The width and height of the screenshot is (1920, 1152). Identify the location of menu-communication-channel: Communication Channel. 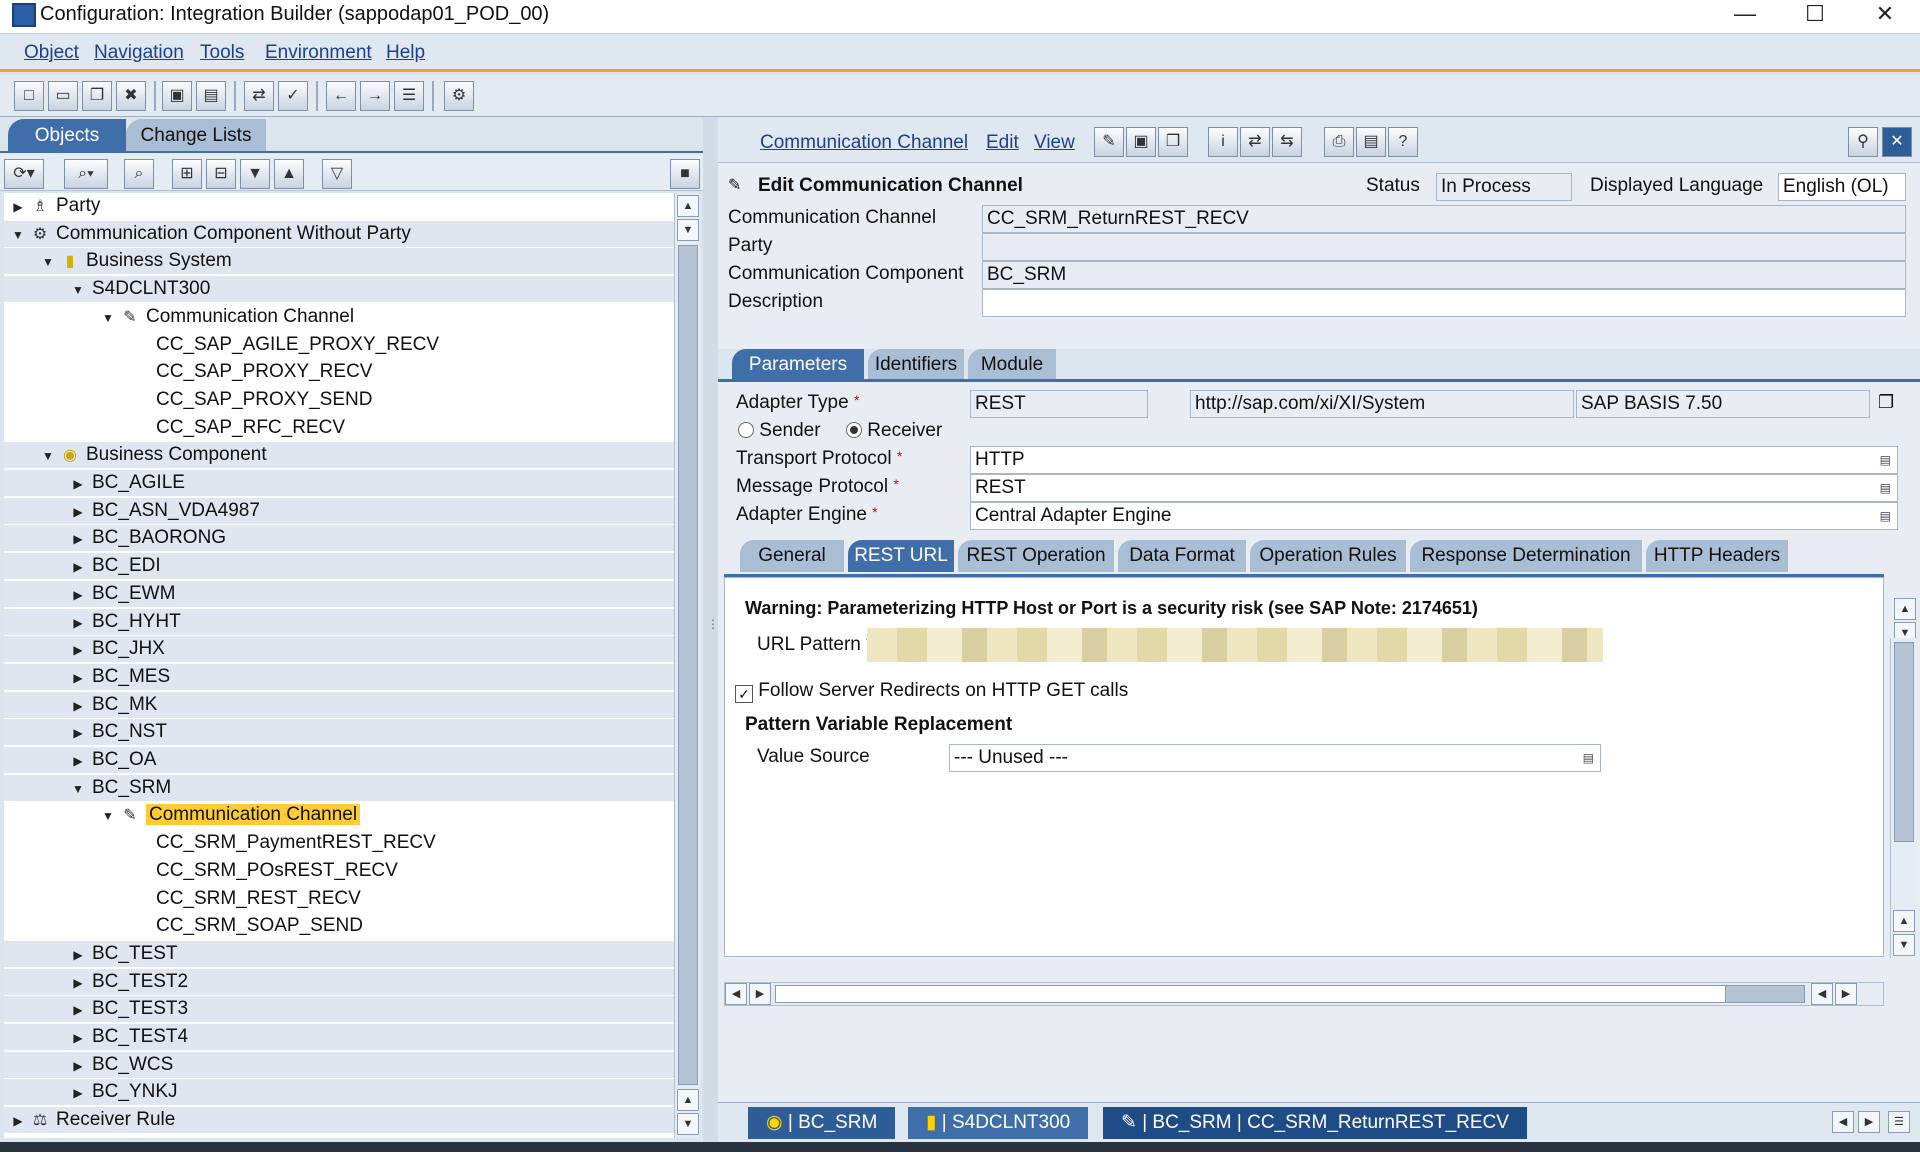
(864, 143).